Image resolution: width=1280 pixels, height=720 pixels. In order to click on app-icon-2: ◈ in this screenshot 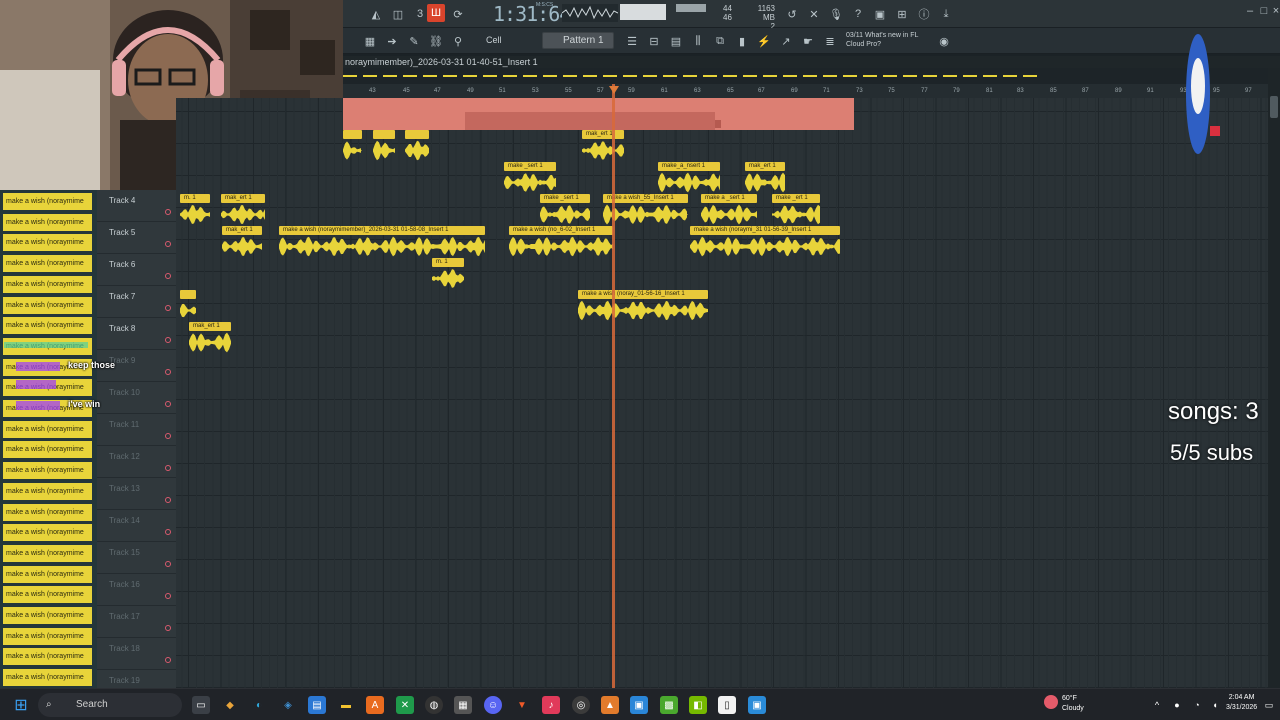, I will do `click(288, 705)`.